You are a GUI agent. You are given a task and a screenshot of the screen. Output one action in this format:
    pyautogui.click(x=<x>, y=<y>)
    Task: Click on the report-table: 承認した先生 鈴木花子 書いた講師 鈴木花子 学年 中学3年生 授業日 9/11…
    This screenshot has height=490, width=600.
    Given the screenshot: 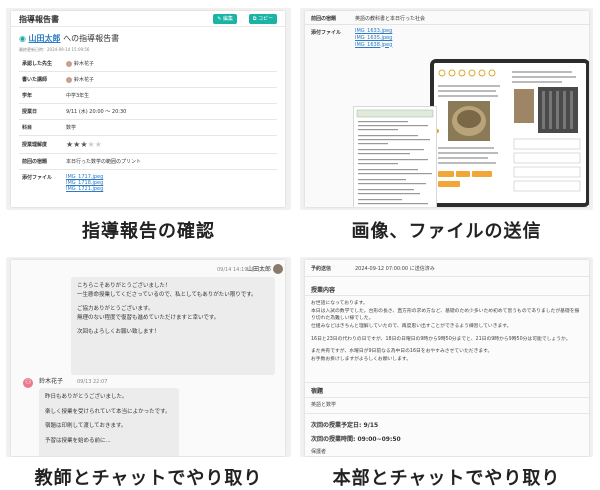 What is the action you would take?
    pyautogui.click(x=148, y=126)
    